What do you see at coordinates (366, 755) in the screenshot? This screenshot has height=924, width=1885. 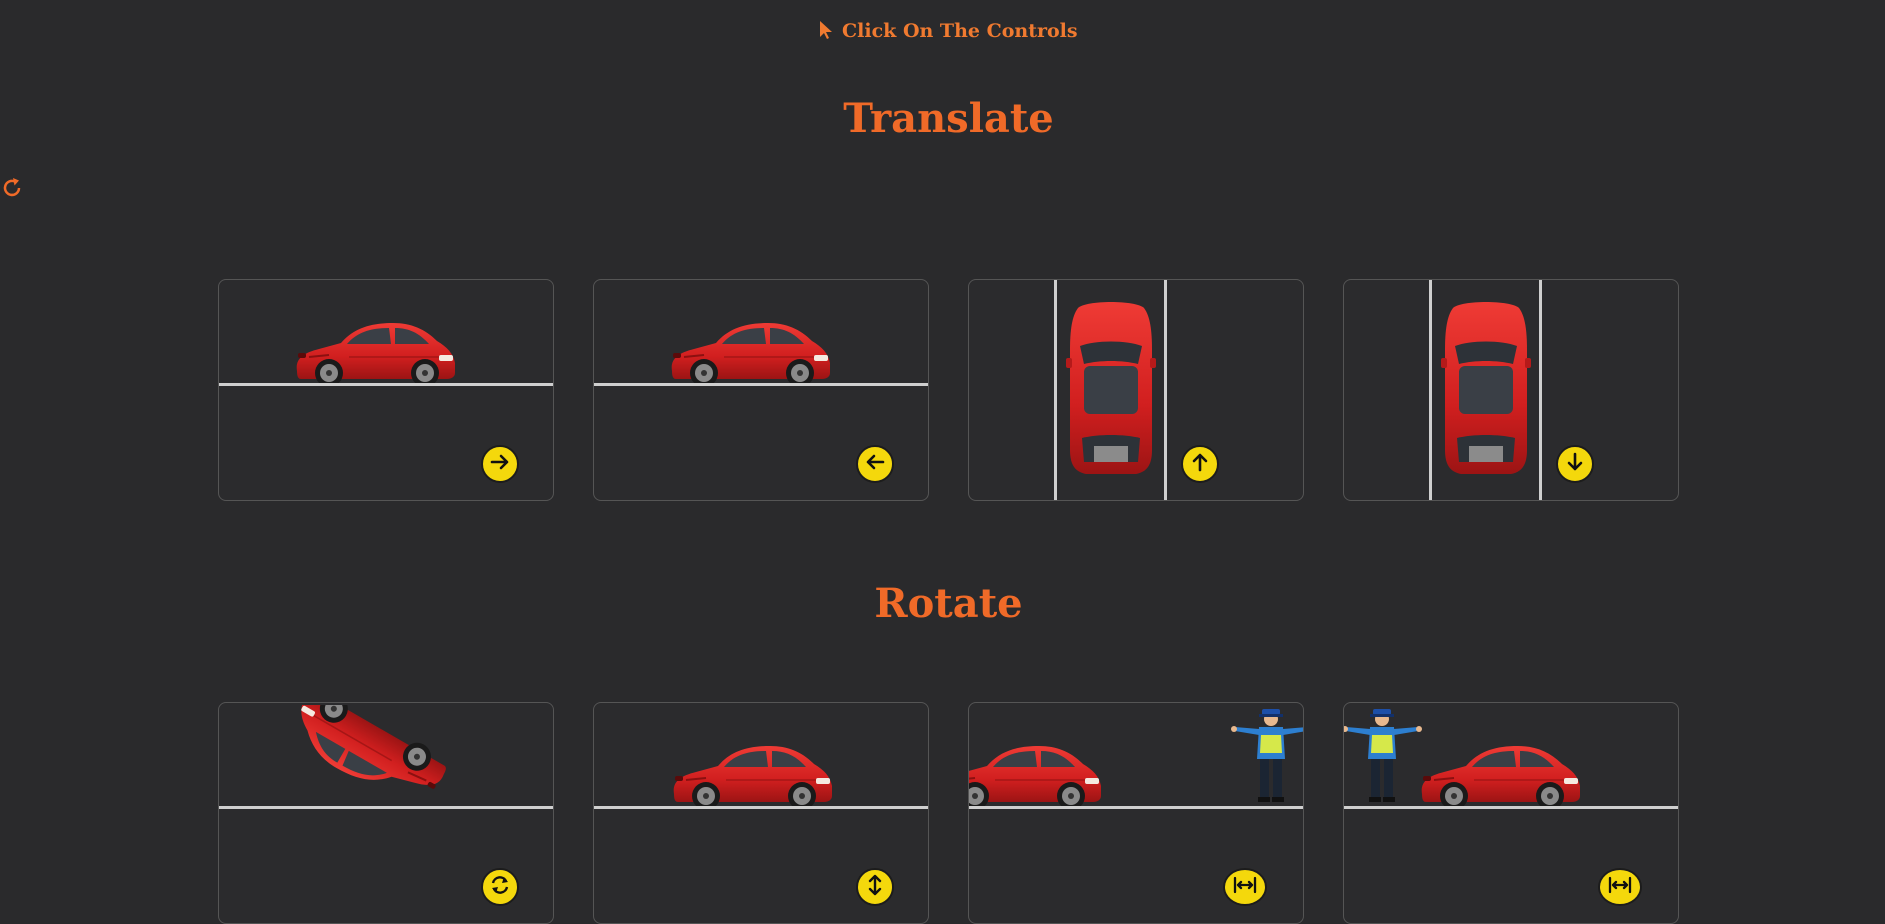 I see `car-flipped` at bounding box center [366, 755].